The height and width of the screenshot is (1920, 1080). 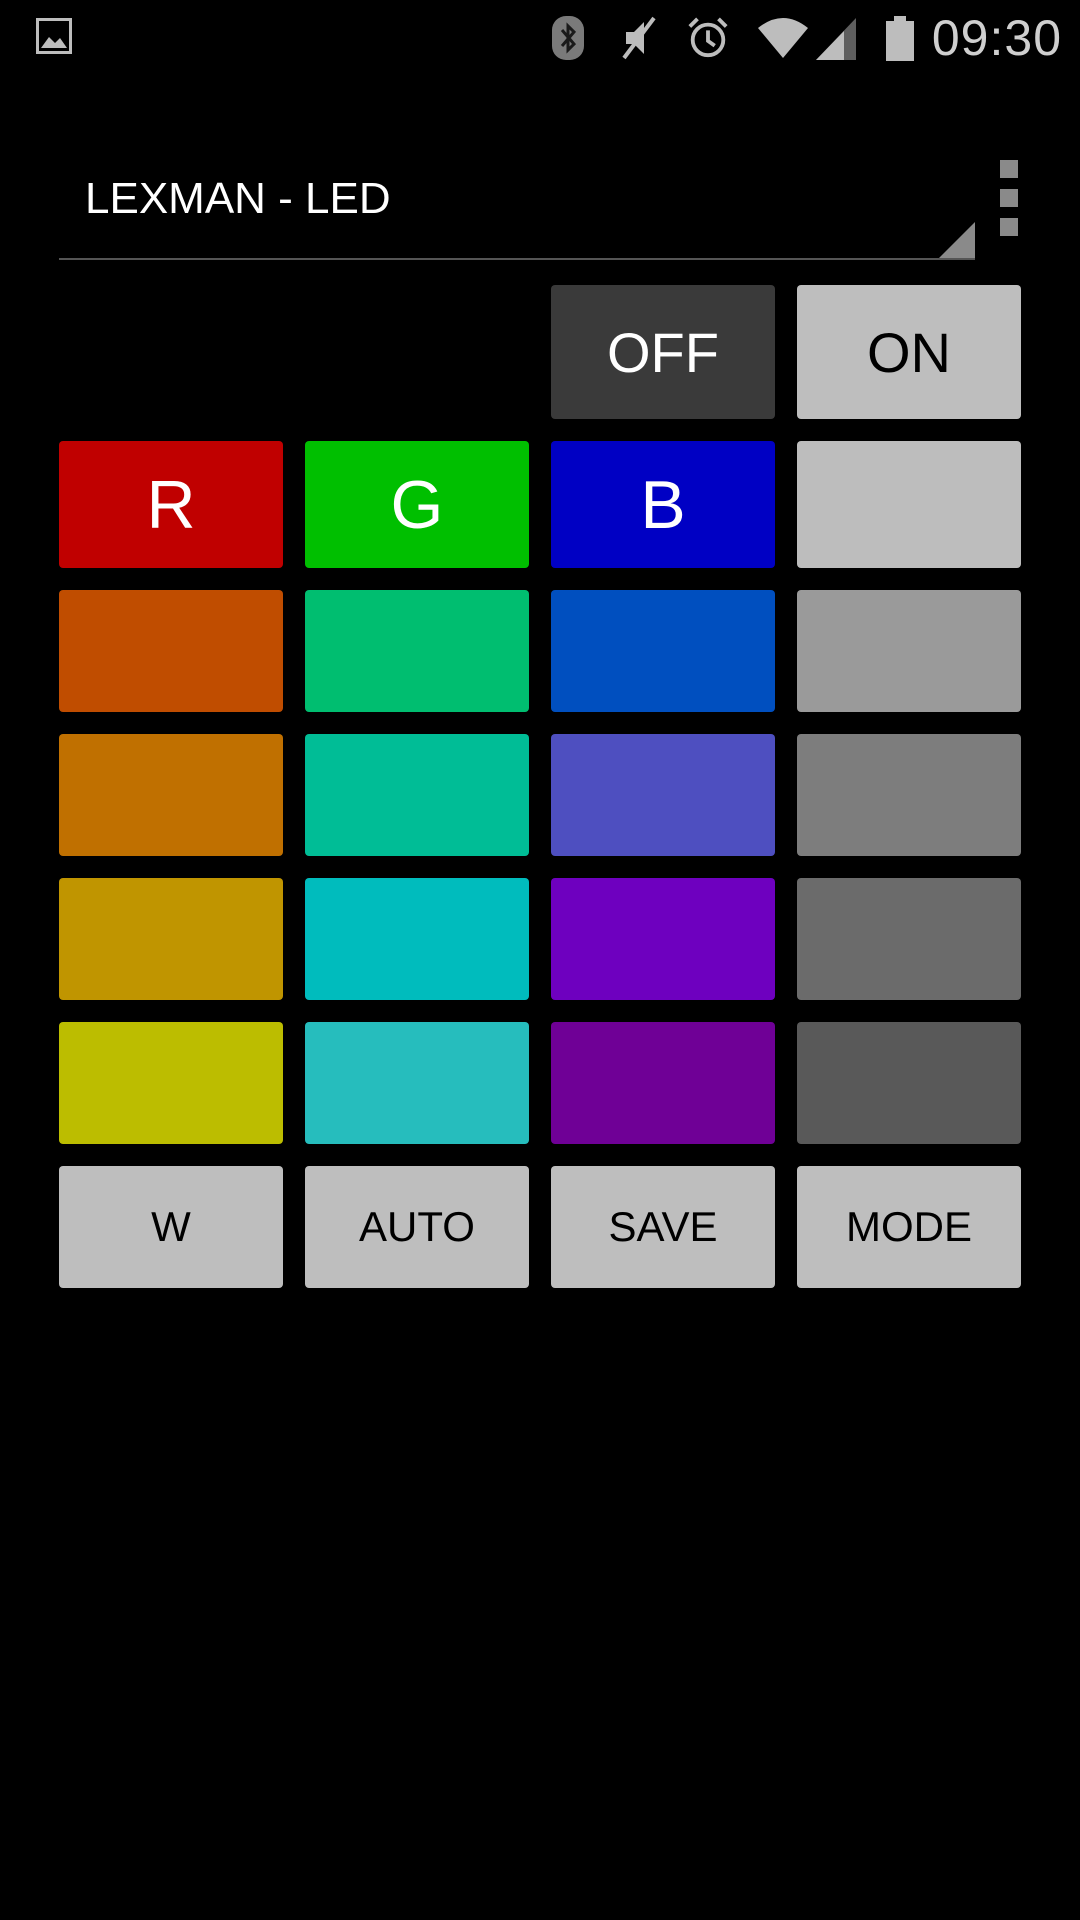 What do you see at coordinates (517, 210) in the screenshot?
I see `device-spinner: LEXMAN - LED` at bounding box center [517, 210].